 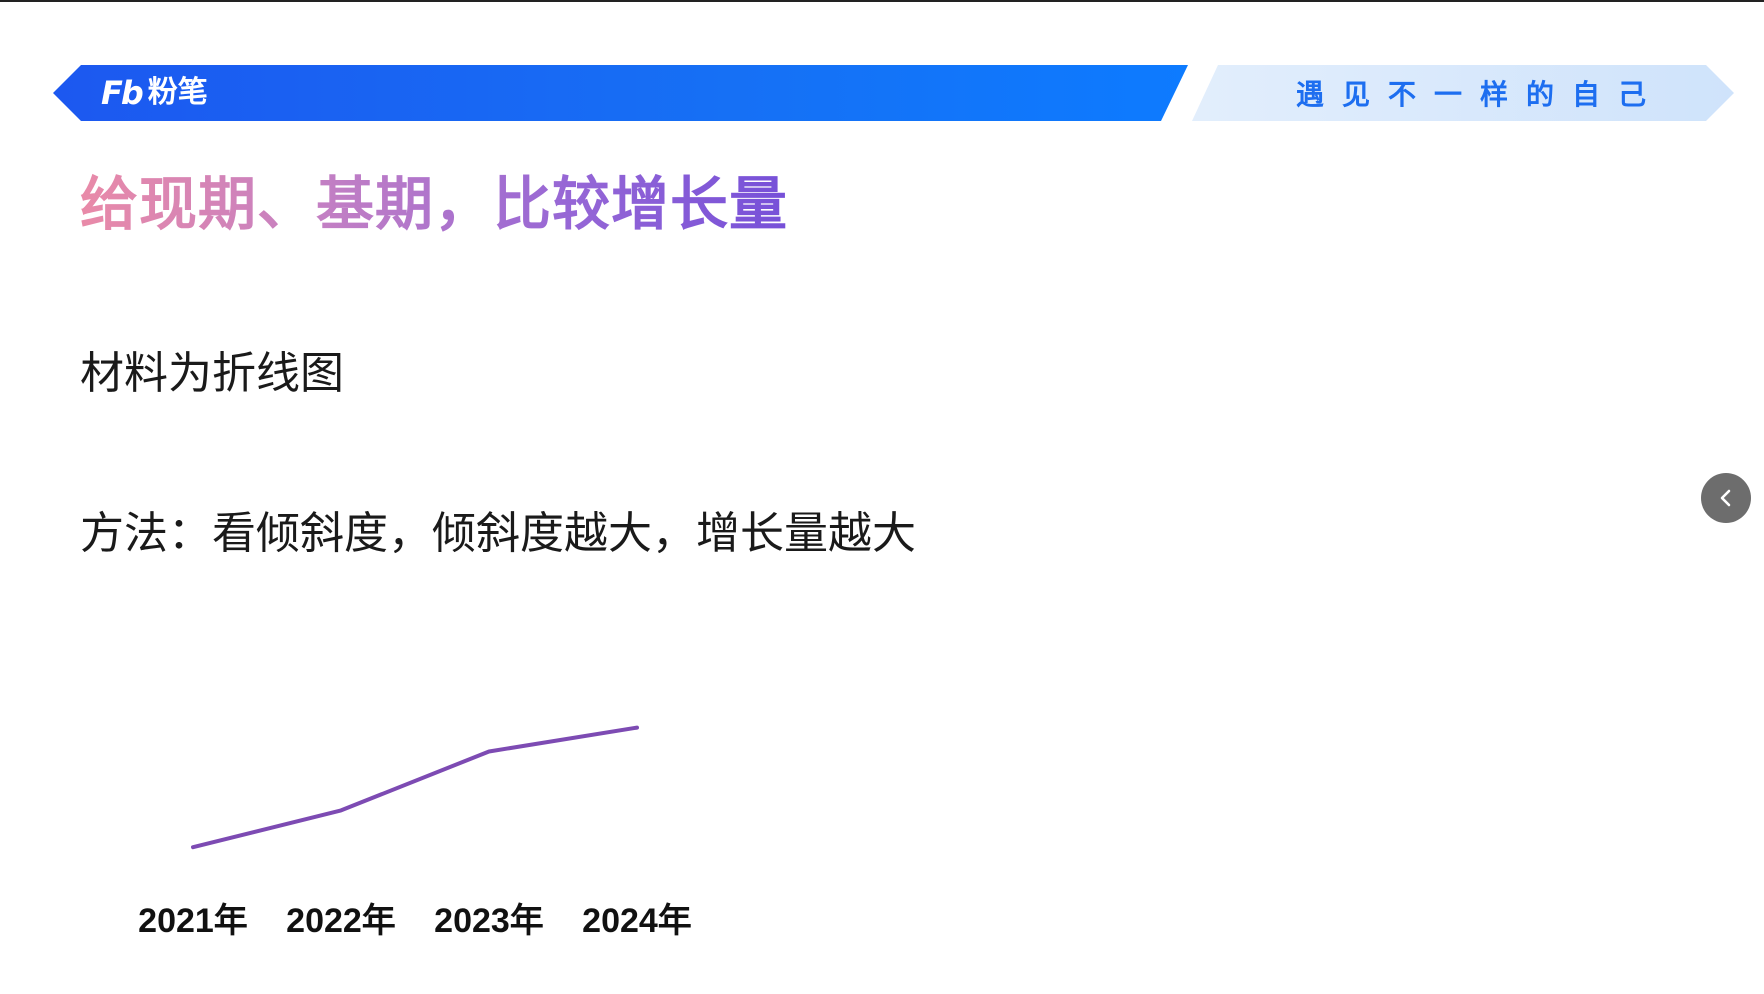 I want to click on fenbi-logo: Fb 粉笔, so click(x=154, y=93).